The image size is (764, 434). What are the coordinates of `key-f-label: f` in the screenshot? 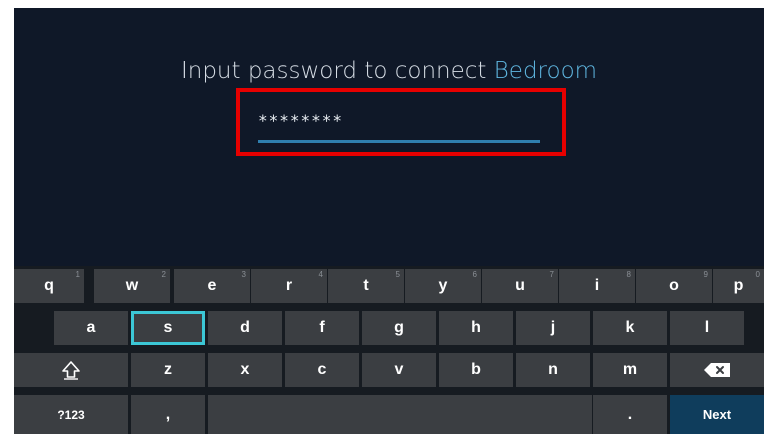 It's located at (322, 327).